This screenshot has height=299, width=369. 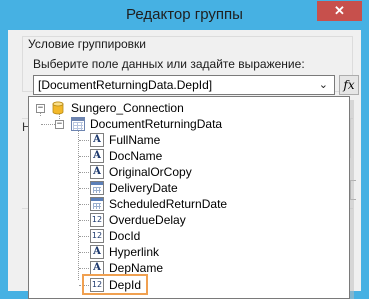 I want to click on table-icon, so click(x=78, y=124).